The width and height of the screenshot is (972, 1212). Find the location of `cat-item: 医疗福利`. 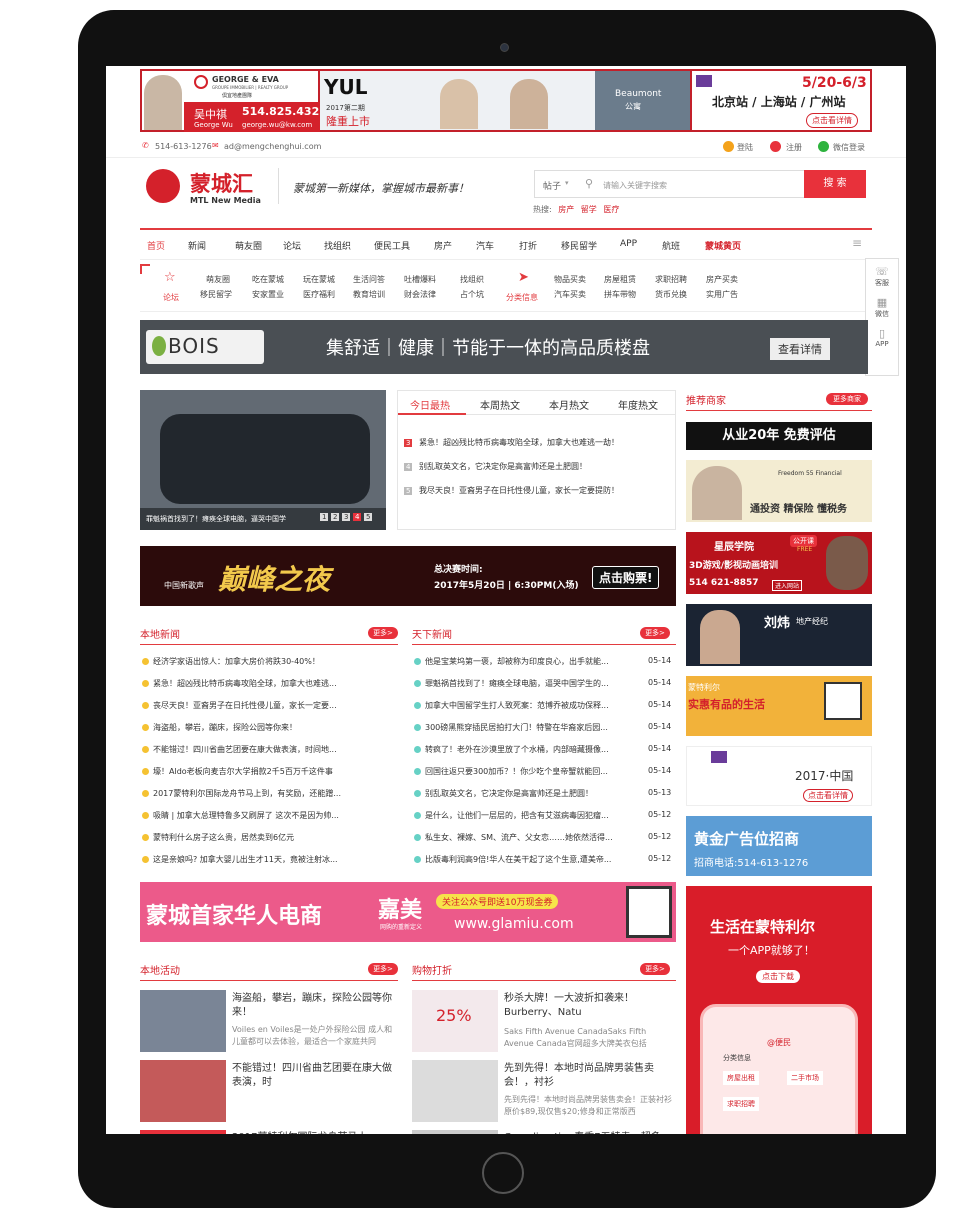

cat-item: 医疗福利 is located at coordinates (319, 294).